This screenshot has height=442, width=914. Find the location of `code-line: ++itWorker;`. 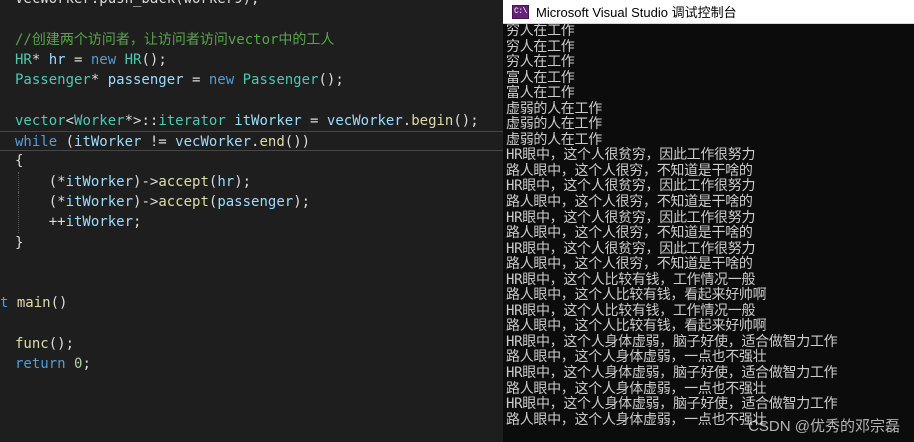

code-line: ++itWorker; is located at coordinates (251, 222).